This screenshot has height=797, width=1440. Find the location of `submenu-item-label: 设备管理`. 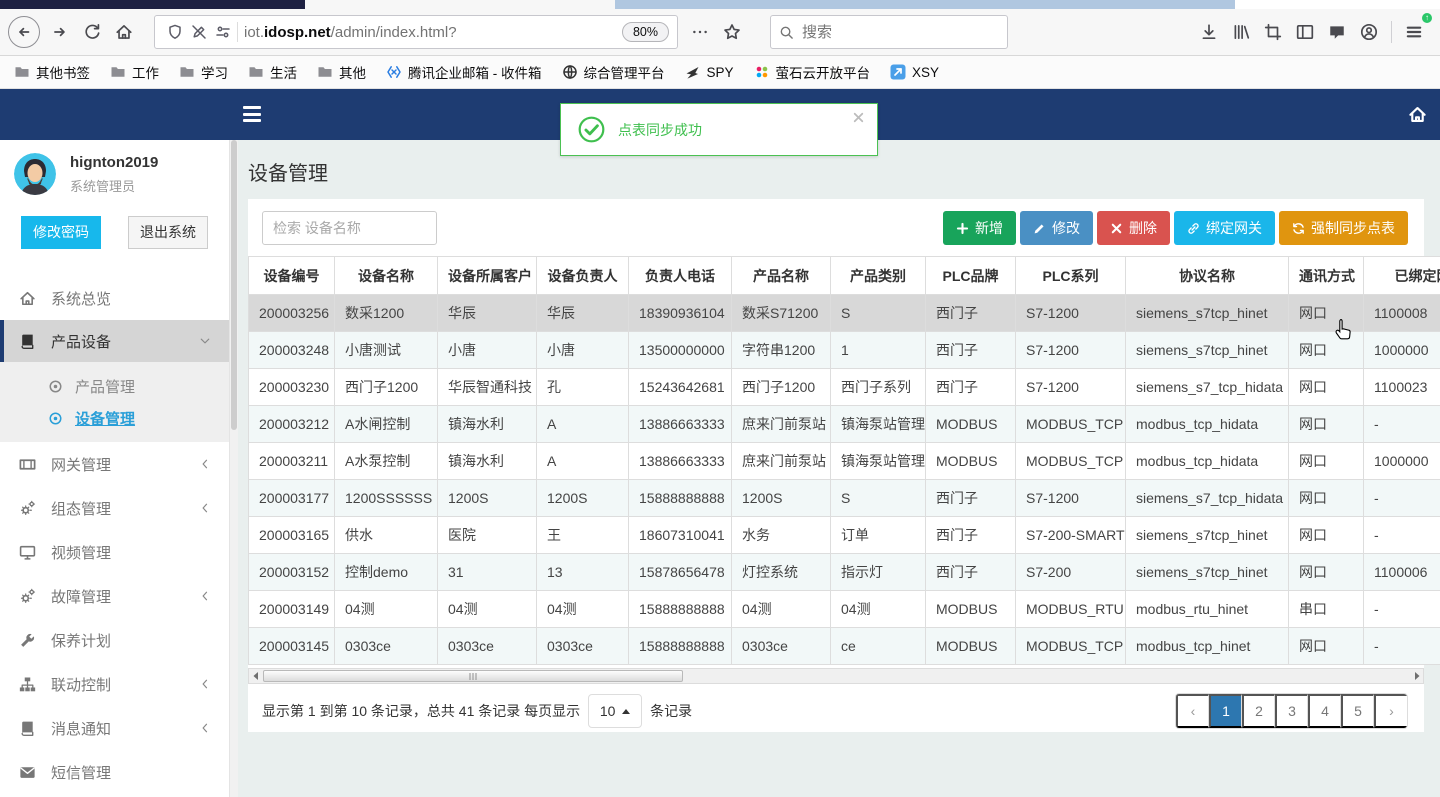

submenu-item-label: 设备管理 is located at coordinates (105, 419).